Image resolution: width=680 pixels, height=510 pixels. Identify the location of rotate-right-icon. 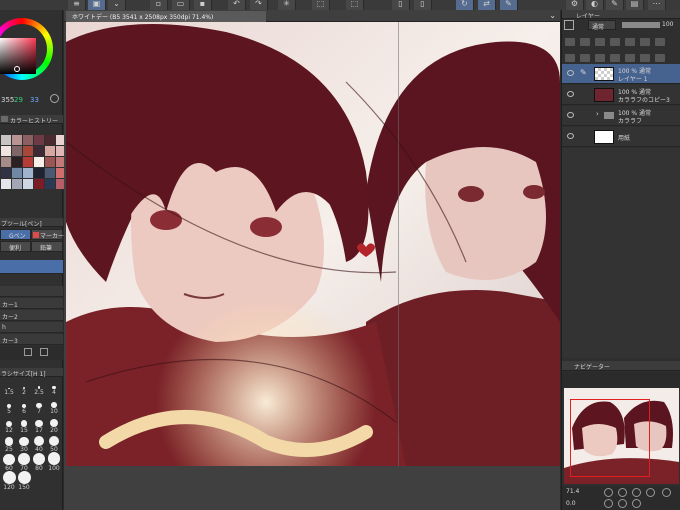
(622, 503).